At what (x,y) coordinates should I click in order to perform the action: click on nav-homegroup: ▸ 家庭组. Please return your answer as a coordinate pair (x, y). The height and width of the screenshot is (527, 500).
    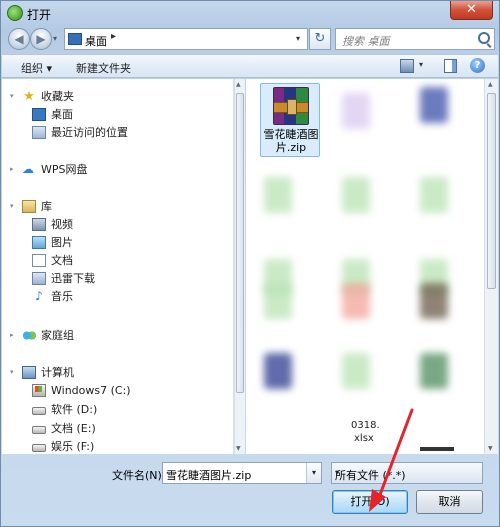
    Looking at the image, I should click on (42, 335).